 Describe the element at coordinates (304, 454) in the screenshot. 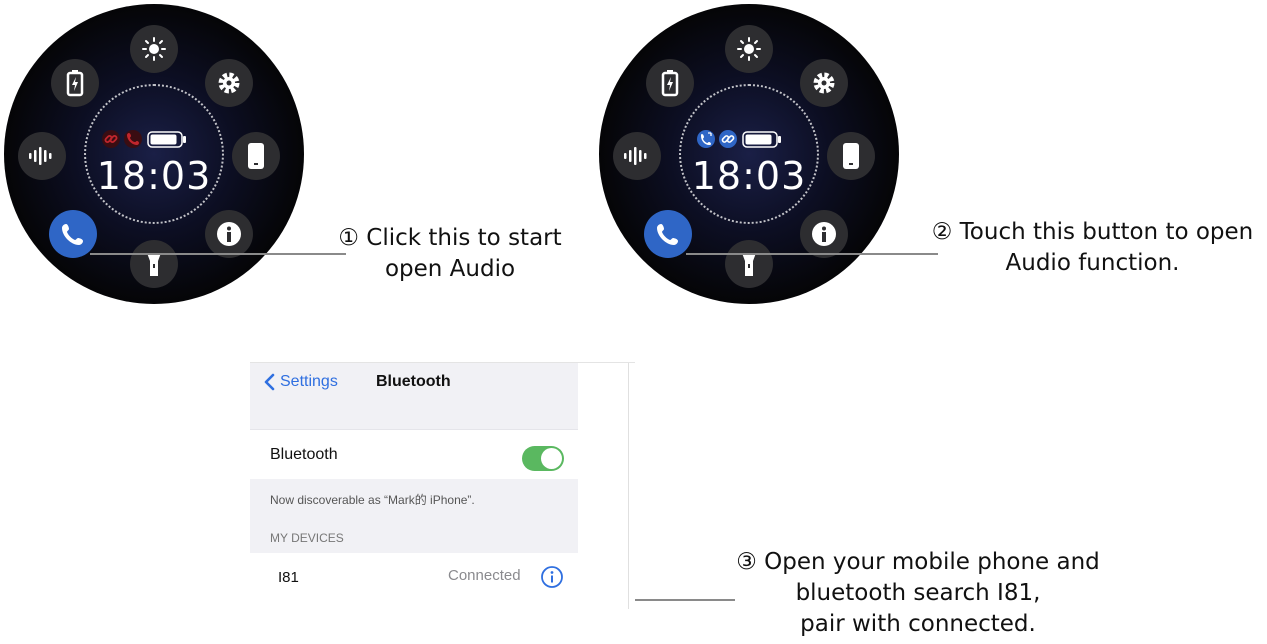

I see `bluetooth-label: Bluetooth` at that location.